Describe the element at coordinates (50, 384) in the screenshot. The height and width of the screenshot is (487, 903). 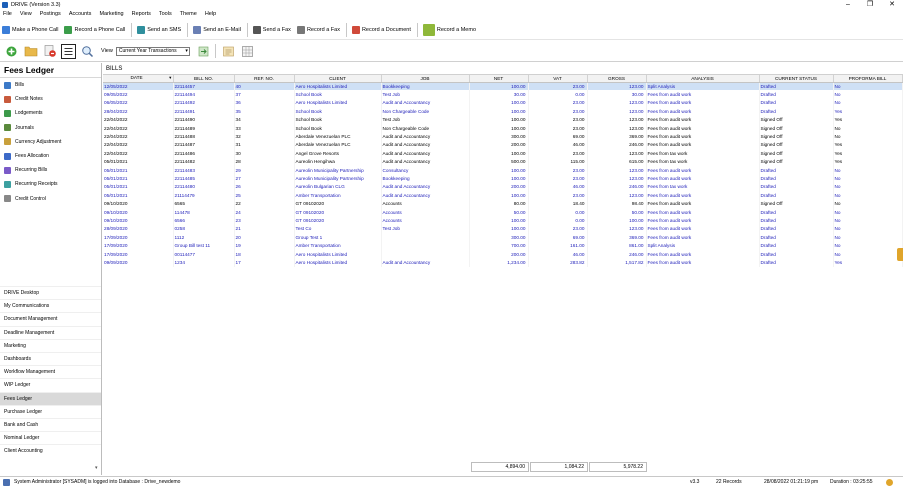
I see `nav-wip-ledger: WIP Ledger` at that location.